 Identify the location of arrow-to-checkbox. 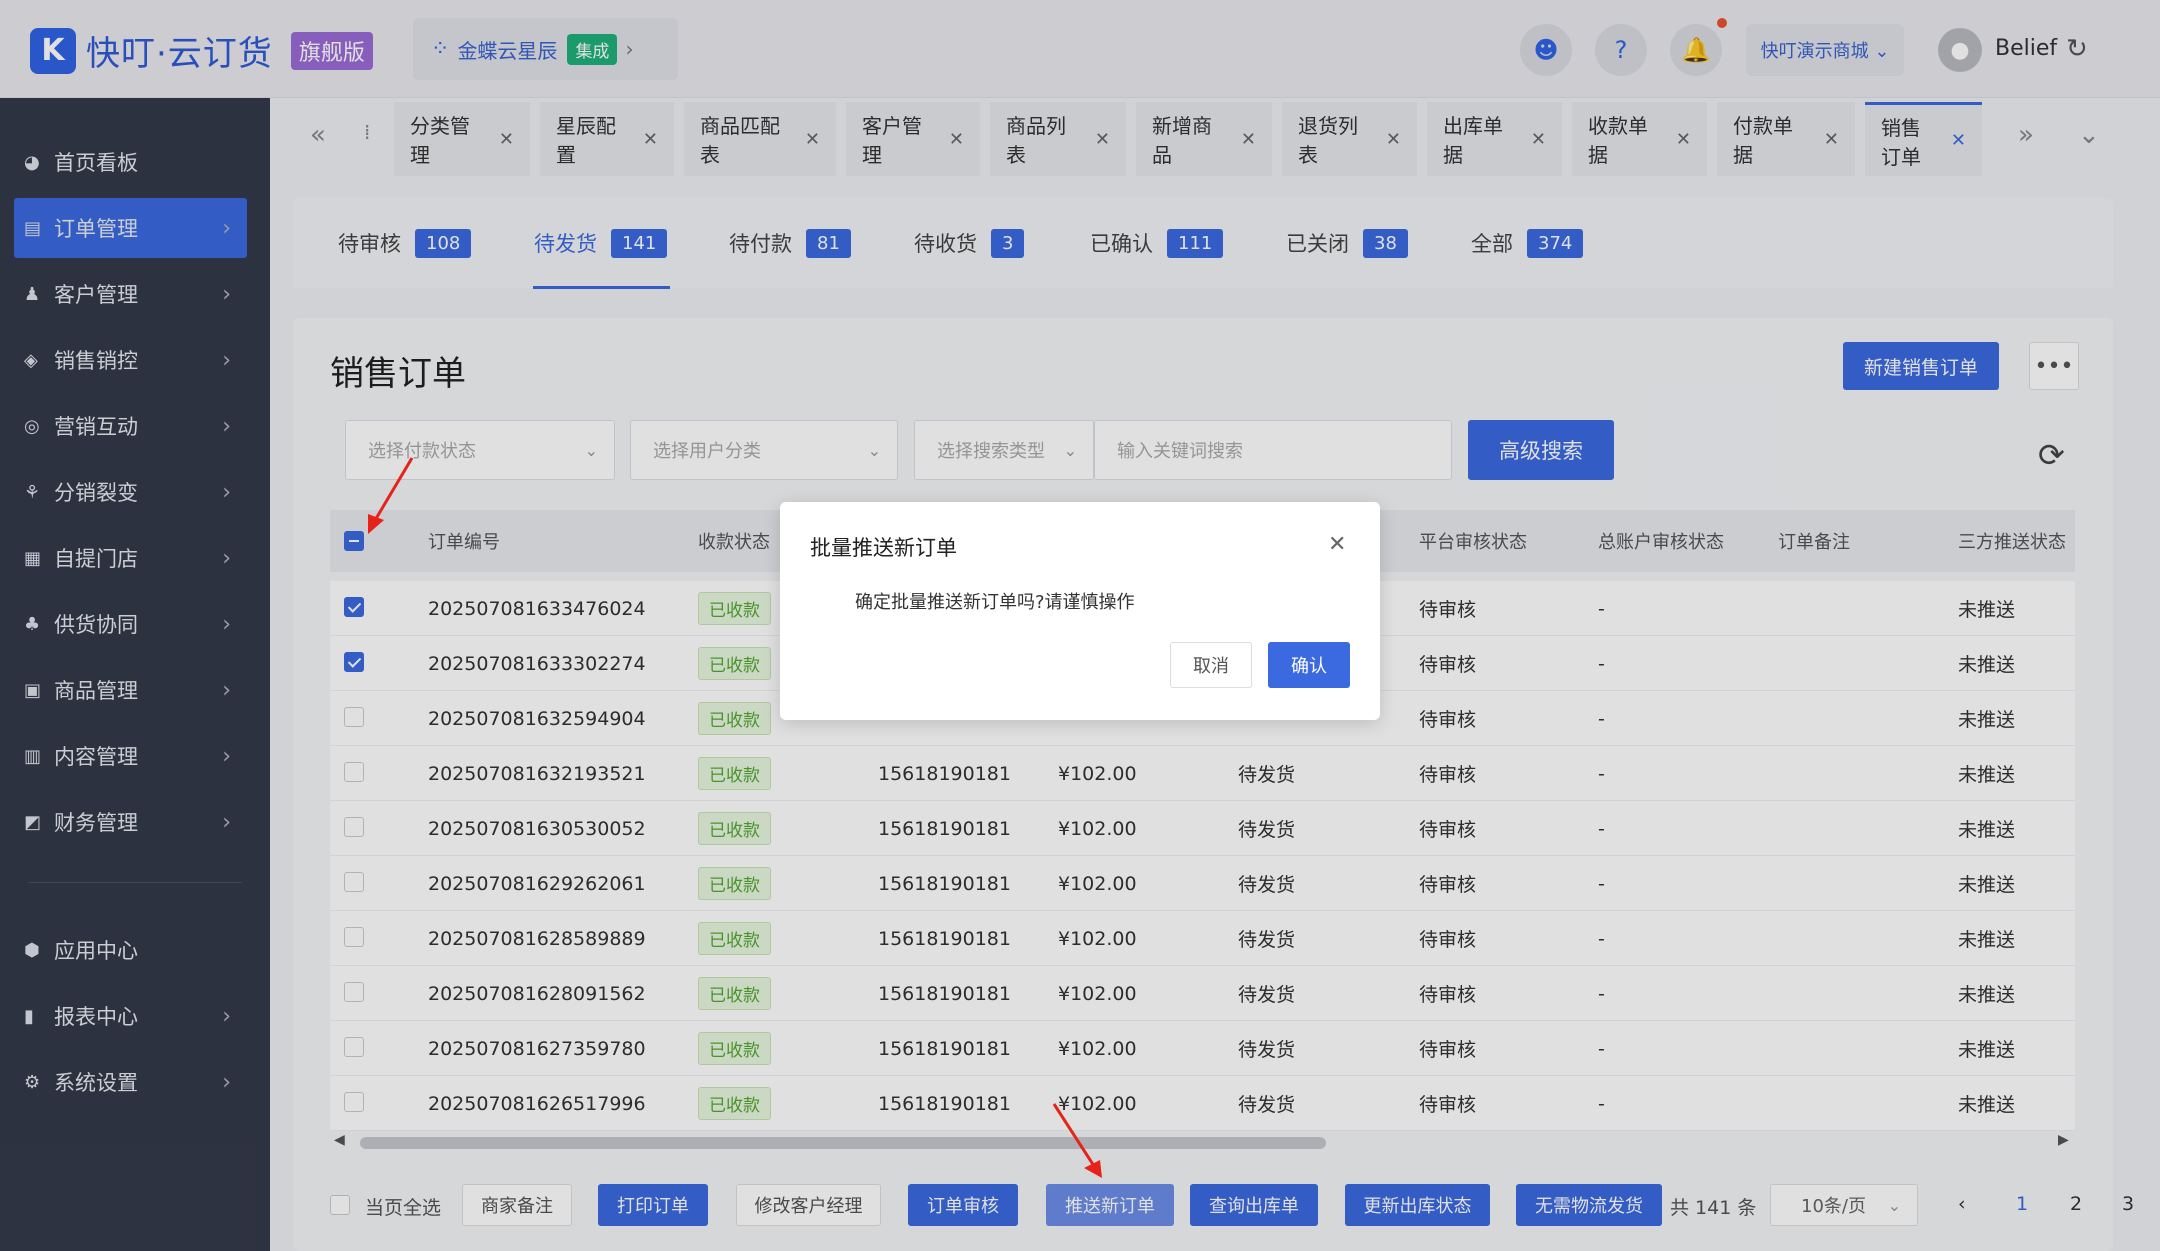
(393, 490).